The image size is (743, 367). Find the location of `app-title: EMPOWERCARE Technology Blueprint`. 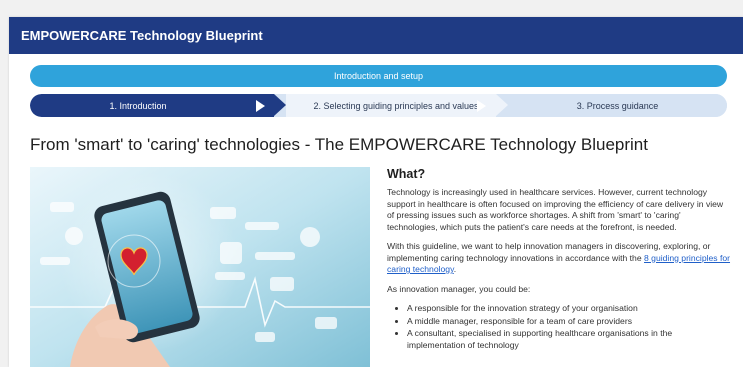

app-title: EMPOWERCARE Technology Blueprint is located at coordinates (142, 35).